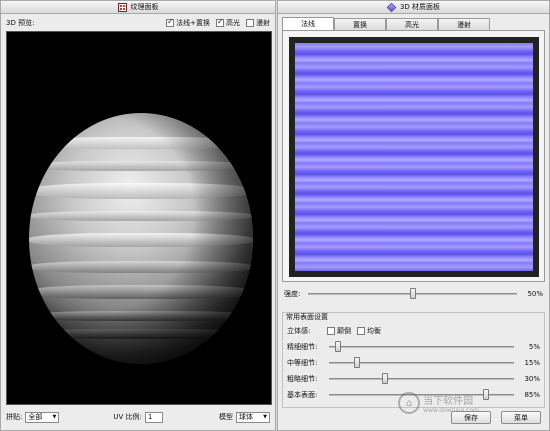 The width and height of the screenshot is (550, 431). I want to click on strength-slider, so click(412, 294).